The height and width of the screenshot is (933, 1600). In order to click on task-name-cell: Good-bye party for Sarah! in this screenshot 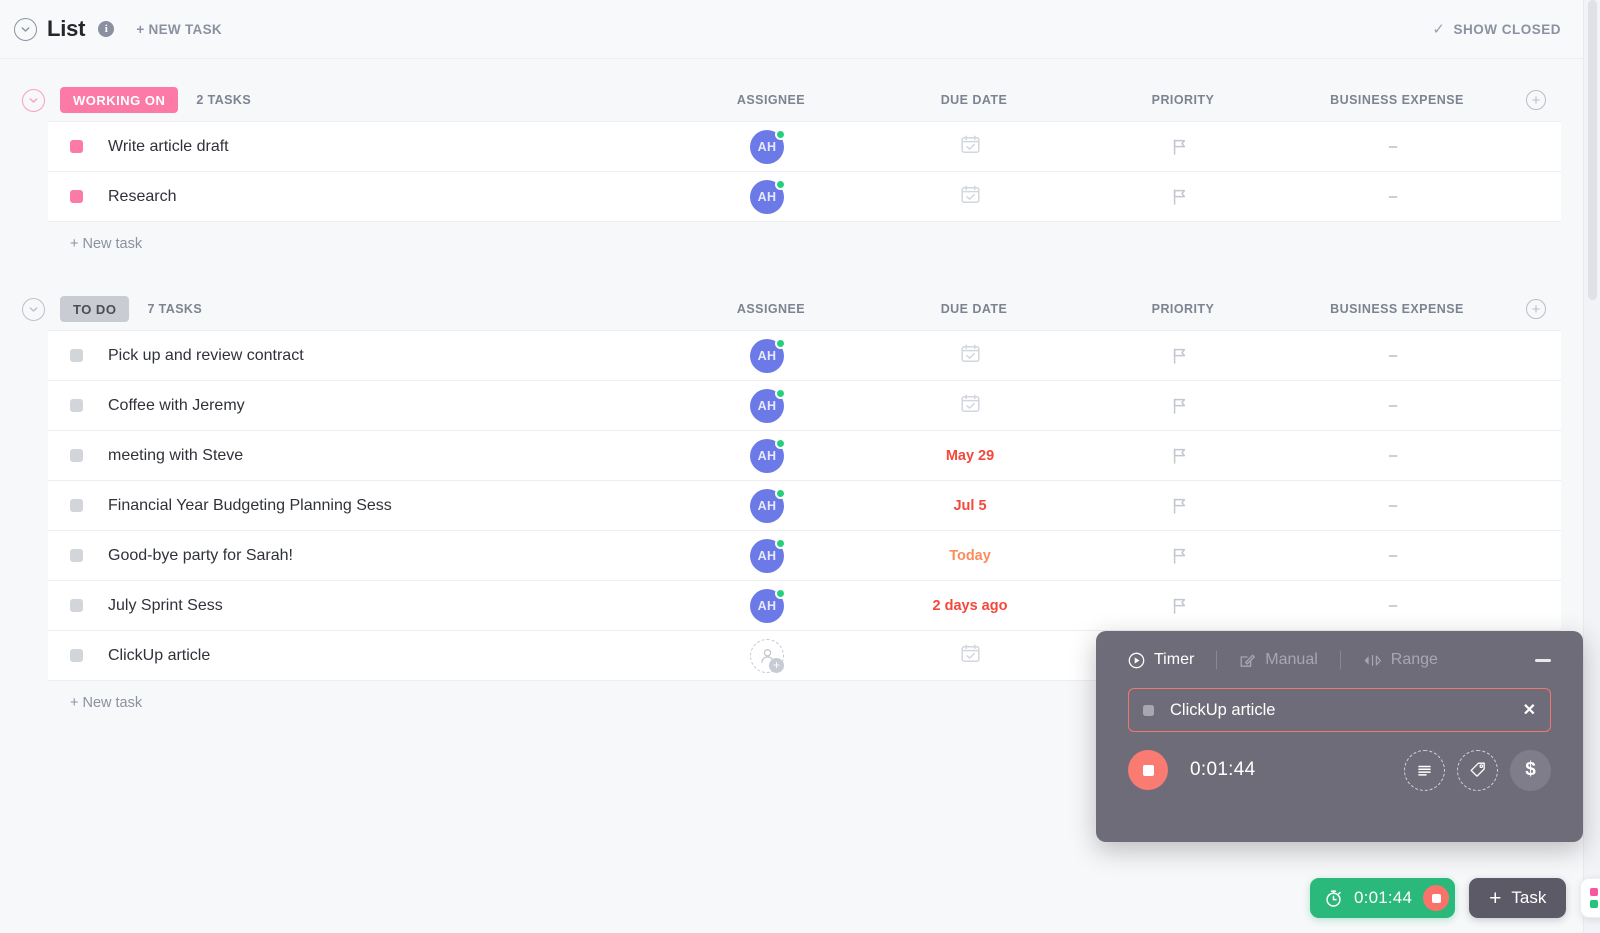, I will do `click(358, 556)`.